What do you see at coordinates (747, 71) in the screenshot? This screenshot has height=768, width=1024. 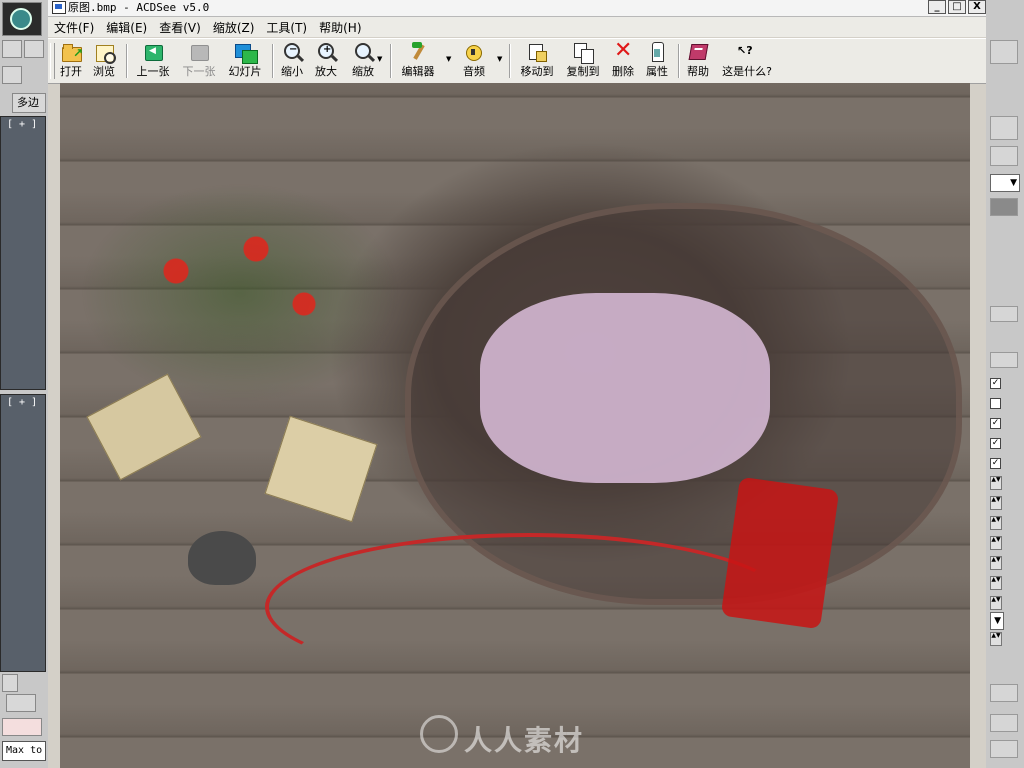 I see `whats-this-label: 这是什么?` at bounding box center [747, 71].